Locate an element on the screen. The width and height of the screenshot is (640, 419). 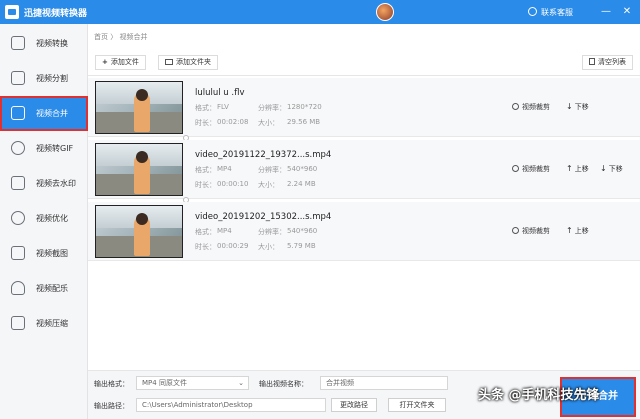
music-icon is located at coordinates (18, 288).